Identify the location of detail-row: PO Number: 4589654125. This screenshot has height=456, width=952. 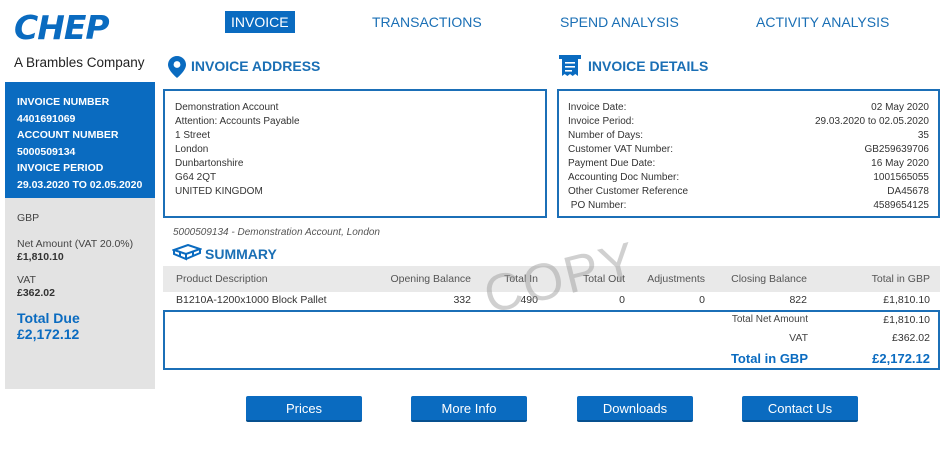
(748, 206).